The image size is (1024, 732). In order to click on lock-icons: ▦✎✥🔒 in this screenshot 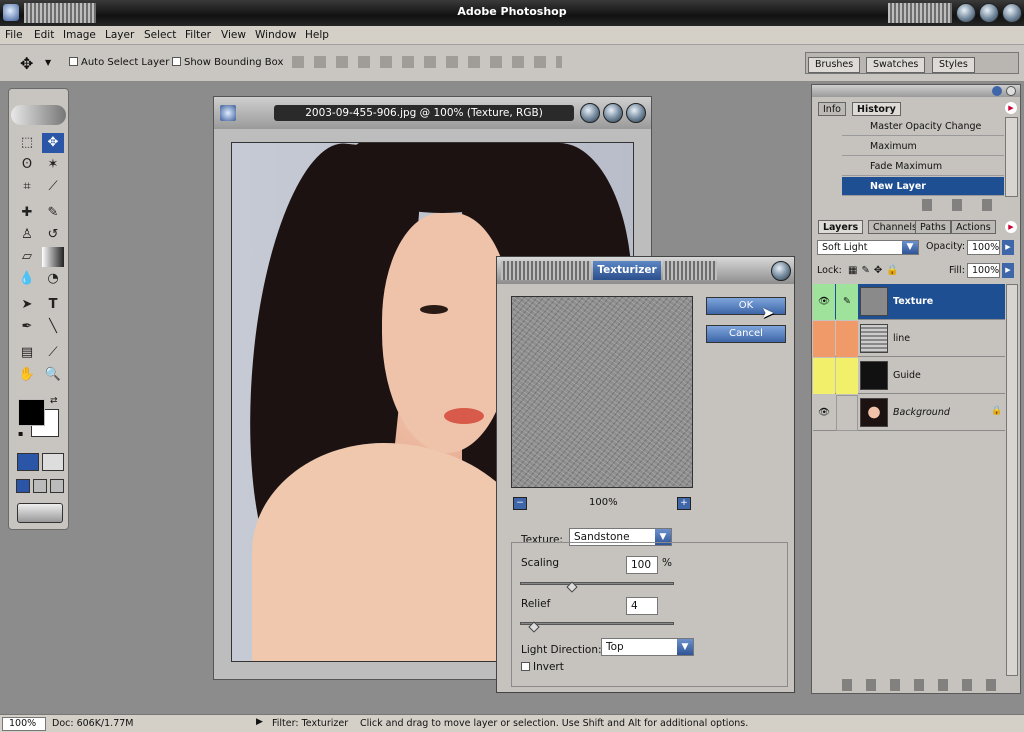, I will do `click(875, 270)`.